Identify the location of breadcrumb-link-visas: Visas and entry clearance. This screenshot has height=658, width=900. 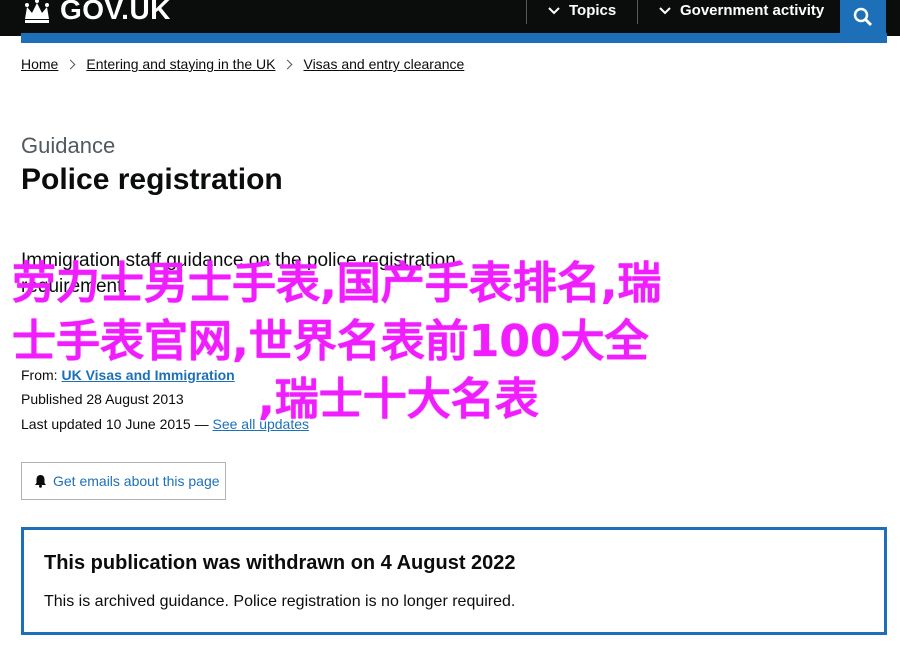
(383, 64).